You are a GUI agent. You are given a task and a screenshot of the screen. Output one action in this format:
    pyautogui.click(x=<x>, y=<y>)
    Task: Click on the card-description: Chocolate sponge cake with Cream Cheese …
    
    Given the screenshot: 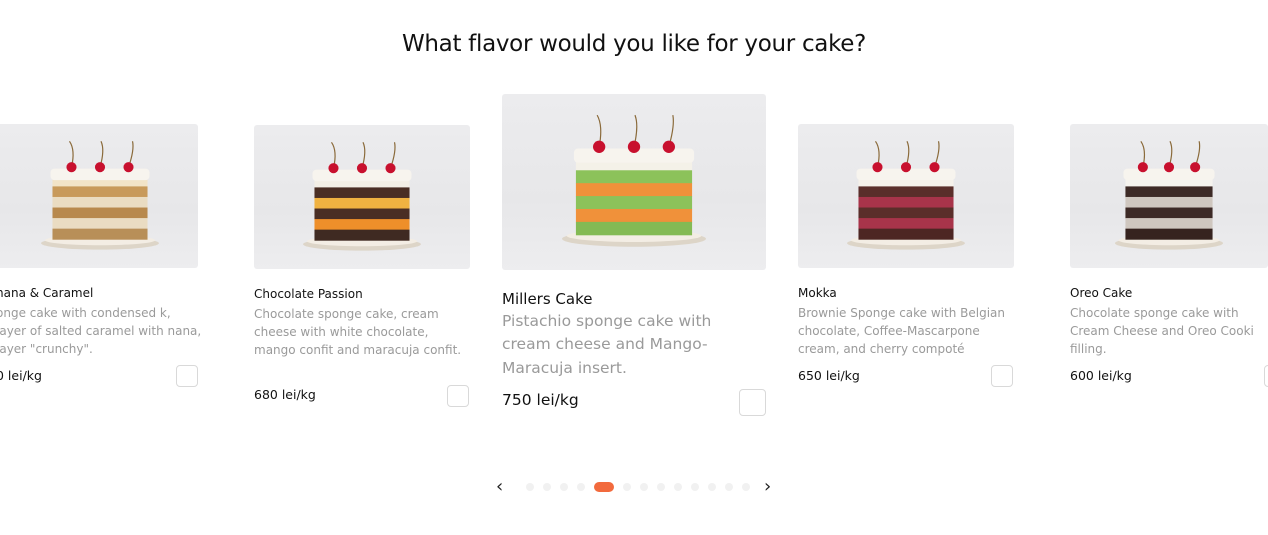 What is the action you would take?
    pyautogui.click(x=1162, y=331)
    